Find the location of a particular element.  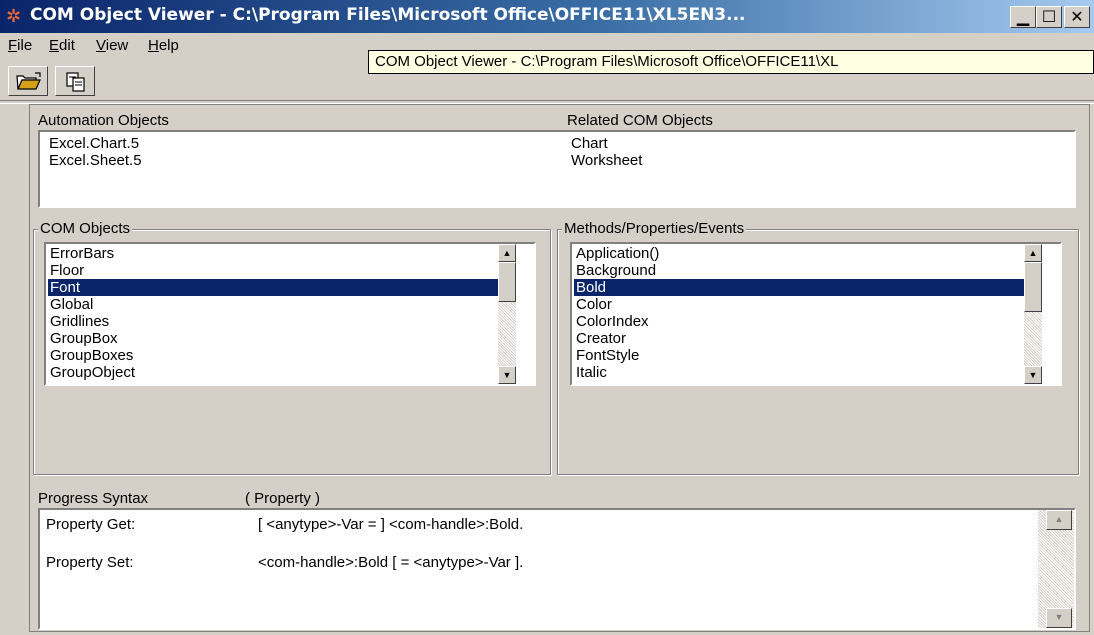

list-item: Background is located at coordinates (799, 270).